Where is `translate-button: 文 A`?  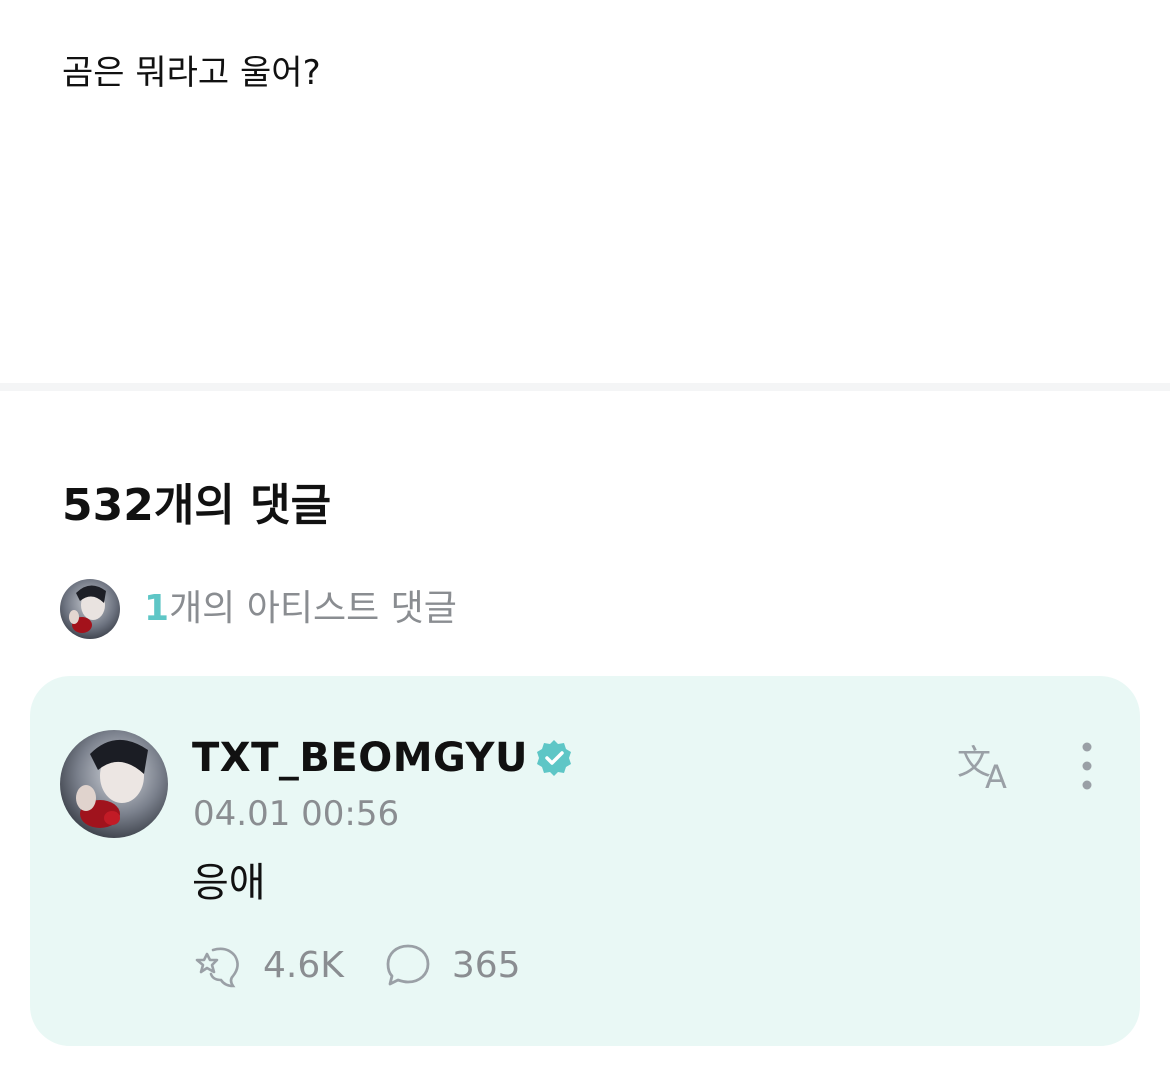 translate-button: 文 A is located at coordinates (987, 767).